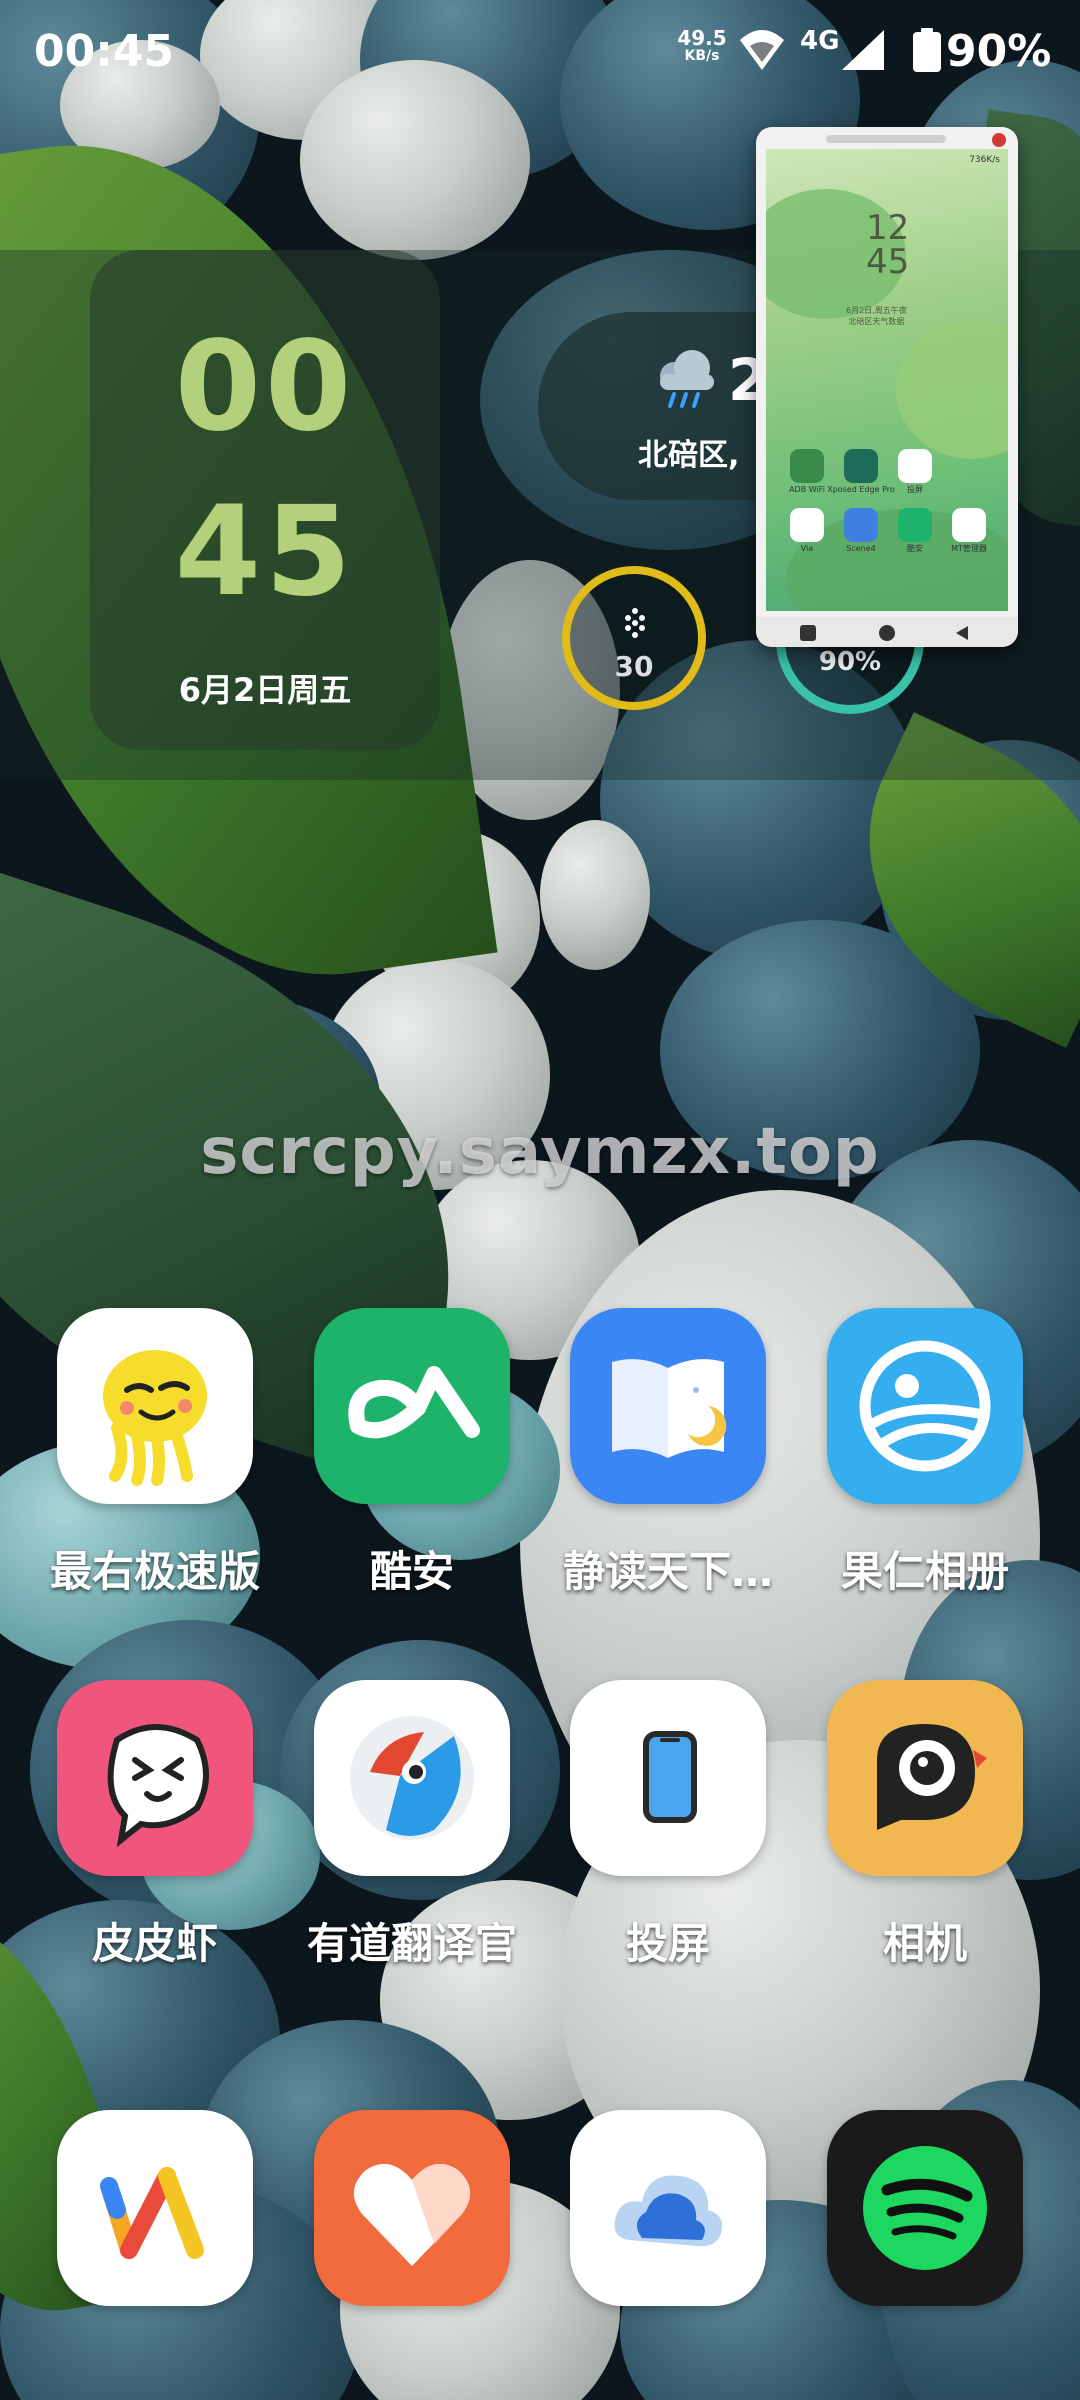 The height and width of the screenshot is (2400, 1080). Describe the element at coordinates (687, 379) in the screenshot. I see `rain-cloud-icon` at that location.